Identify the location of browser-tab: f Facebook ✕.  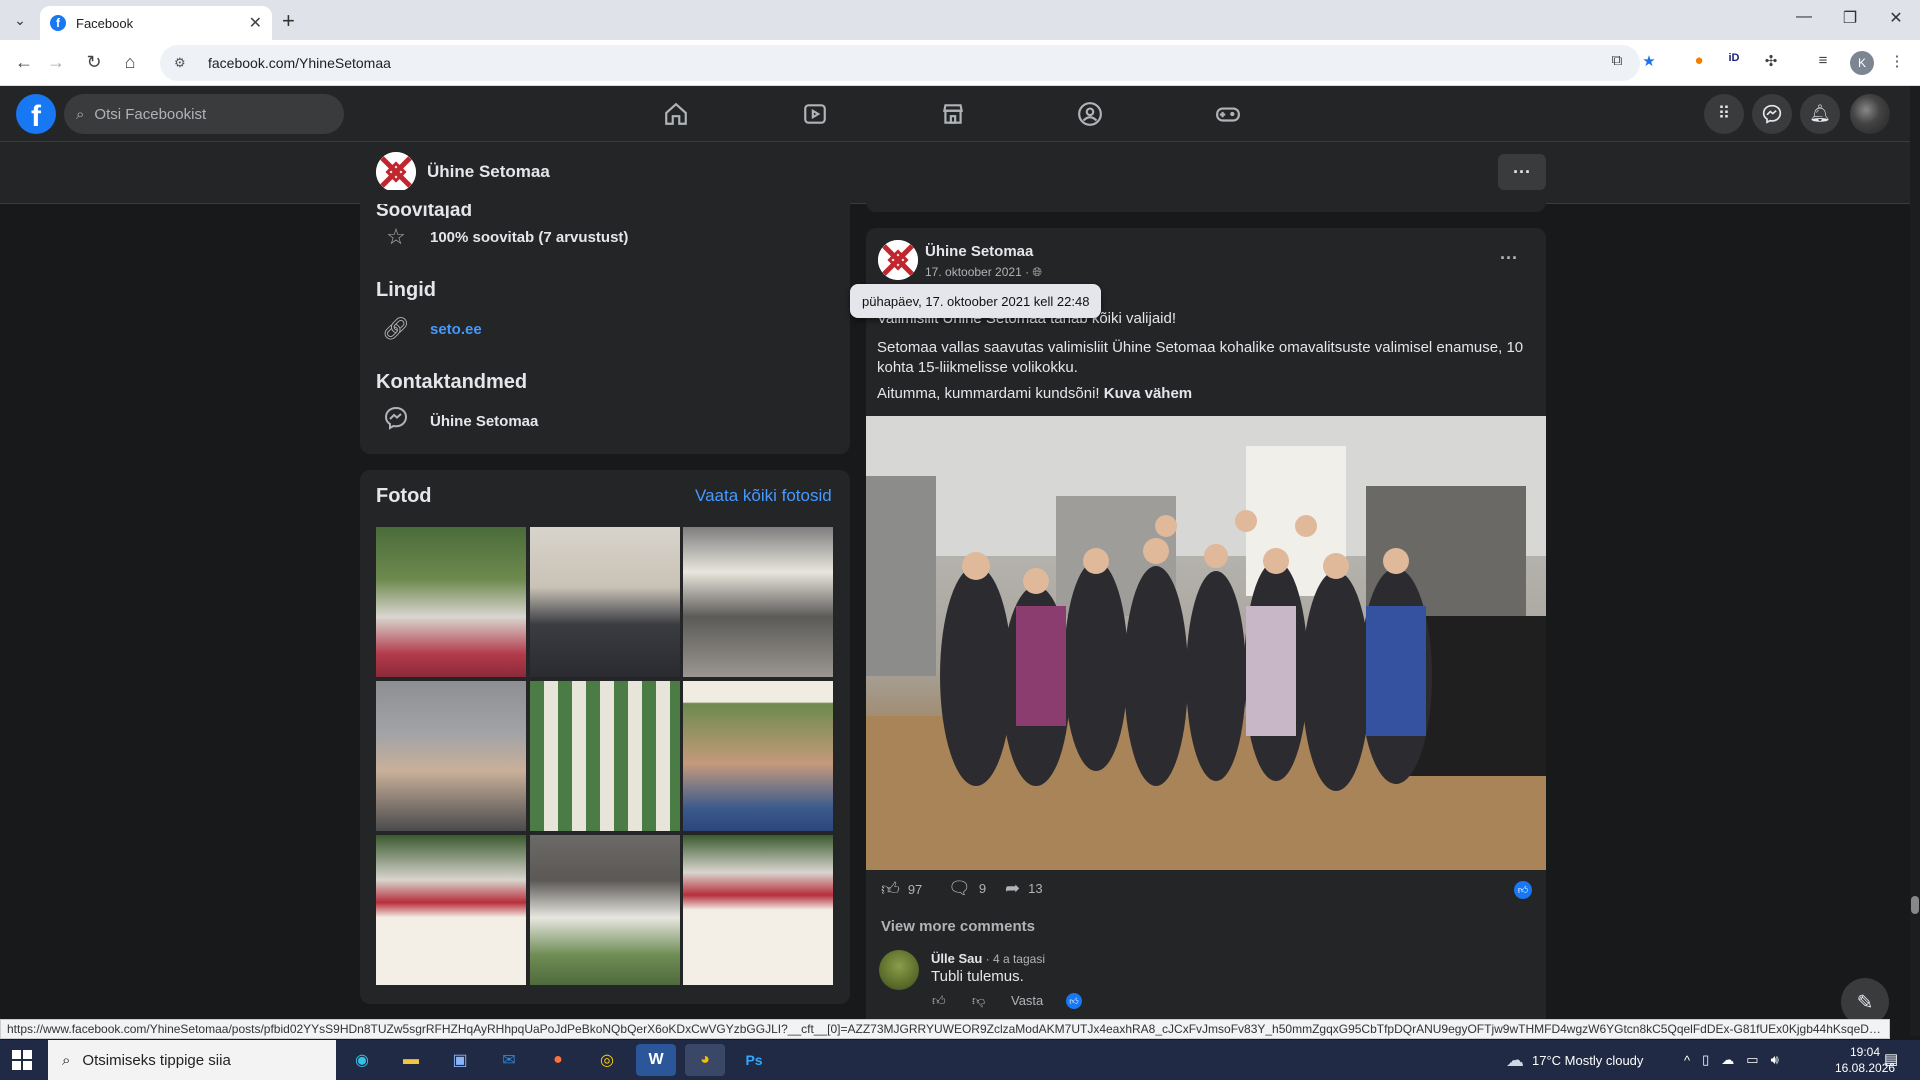
(156, 23).